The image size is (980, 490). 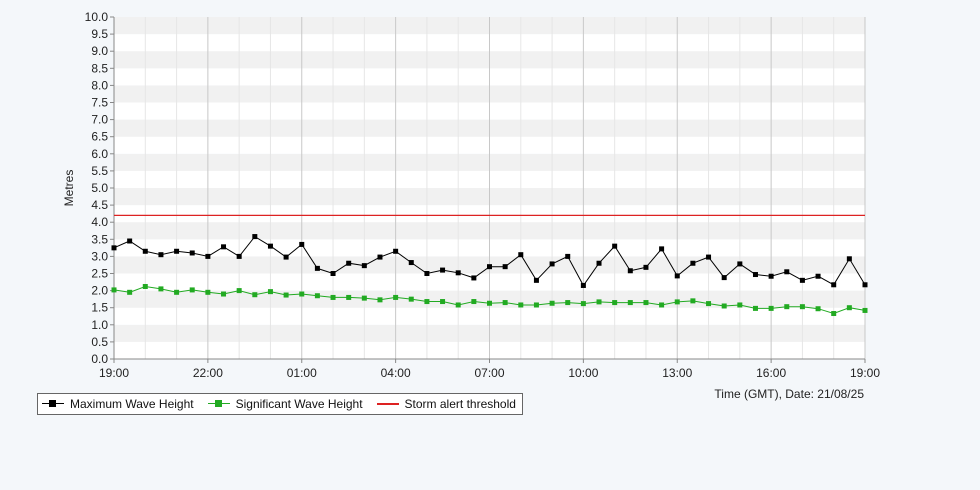 What do you see at coordinates (99, 342) in the screenshot?
I see `y-tick-label: 0.5` at bounding box center [99, 342].